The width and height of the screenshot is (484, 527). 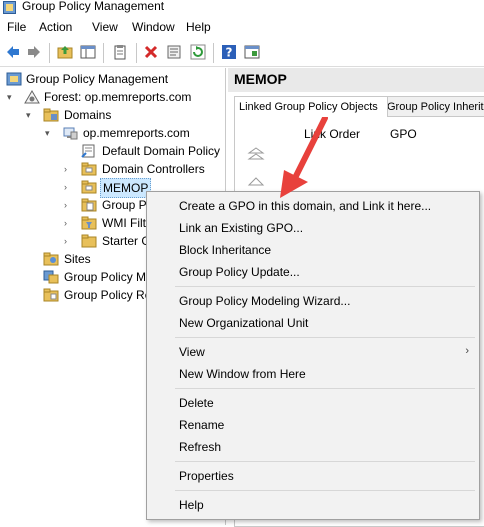 What do you see at coordinates (97, 79) in the screenshot?
I see `tree-label: Group Policy Management` at bounding box center [97, 79].